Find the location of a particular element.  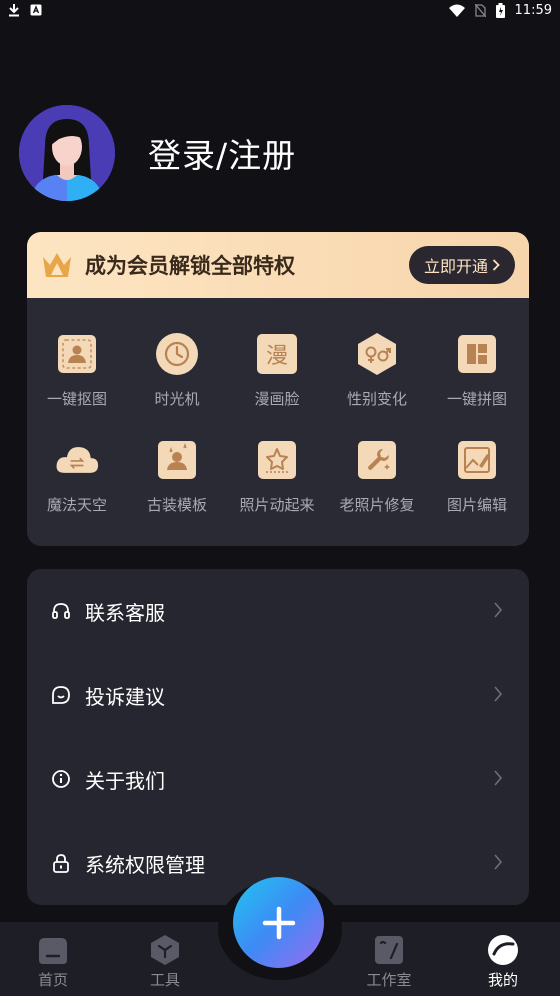

comic-face-icon: 漫 is located at coordinates (277, 354).